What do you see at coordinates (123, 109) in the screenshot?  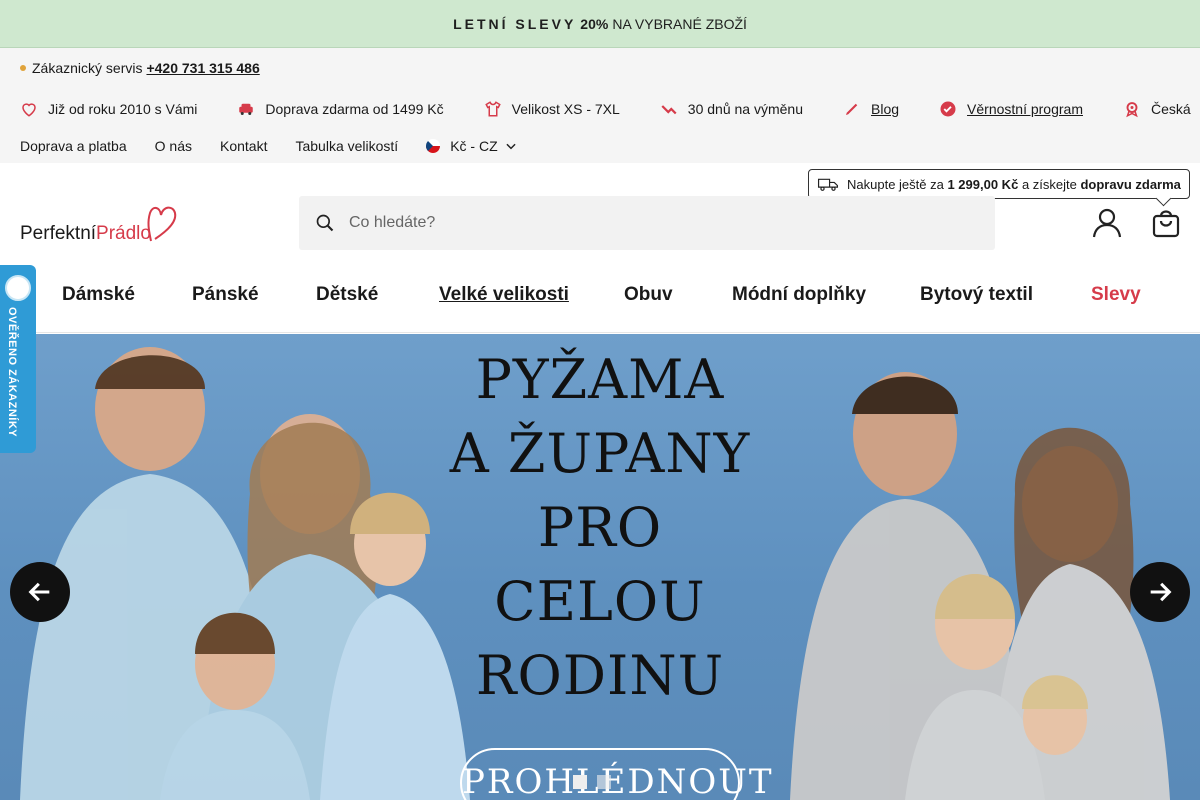 I see `usp-text: Již od roku 2010 s Vámi` at bounding box center [123, 109].